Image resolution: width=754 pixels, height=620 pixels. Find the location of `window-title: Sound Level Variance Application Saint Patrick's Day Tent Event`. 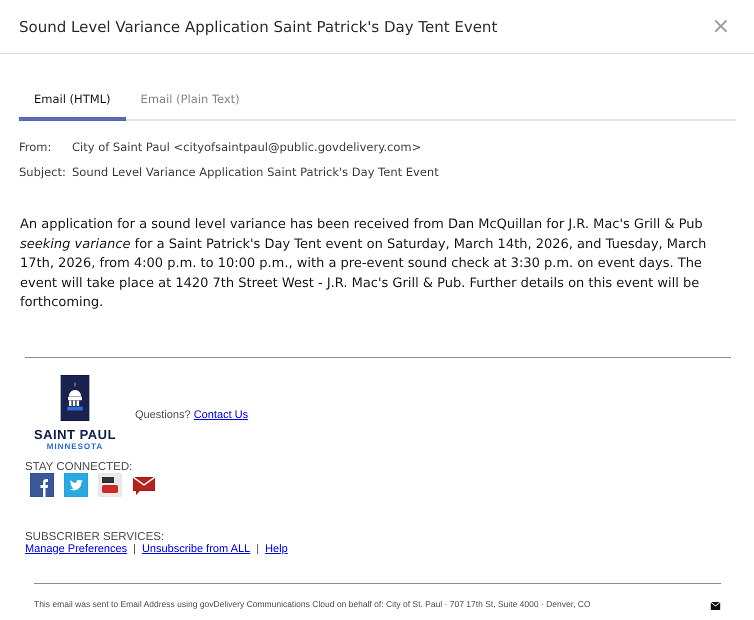

window-title: Sound Level Variance Application Saint Patrick's Day Tent Event is located at coordinates (258, 27).